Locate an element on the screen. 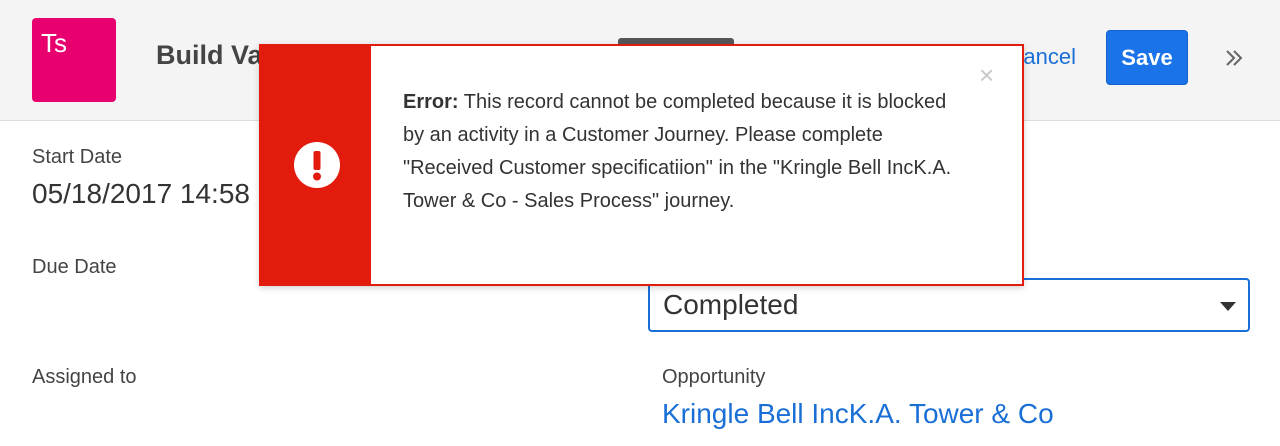 Image resolution: width=1280 pixels, height=446 pixels. exclamation-circle-icon is located at coordinates (317, 165).